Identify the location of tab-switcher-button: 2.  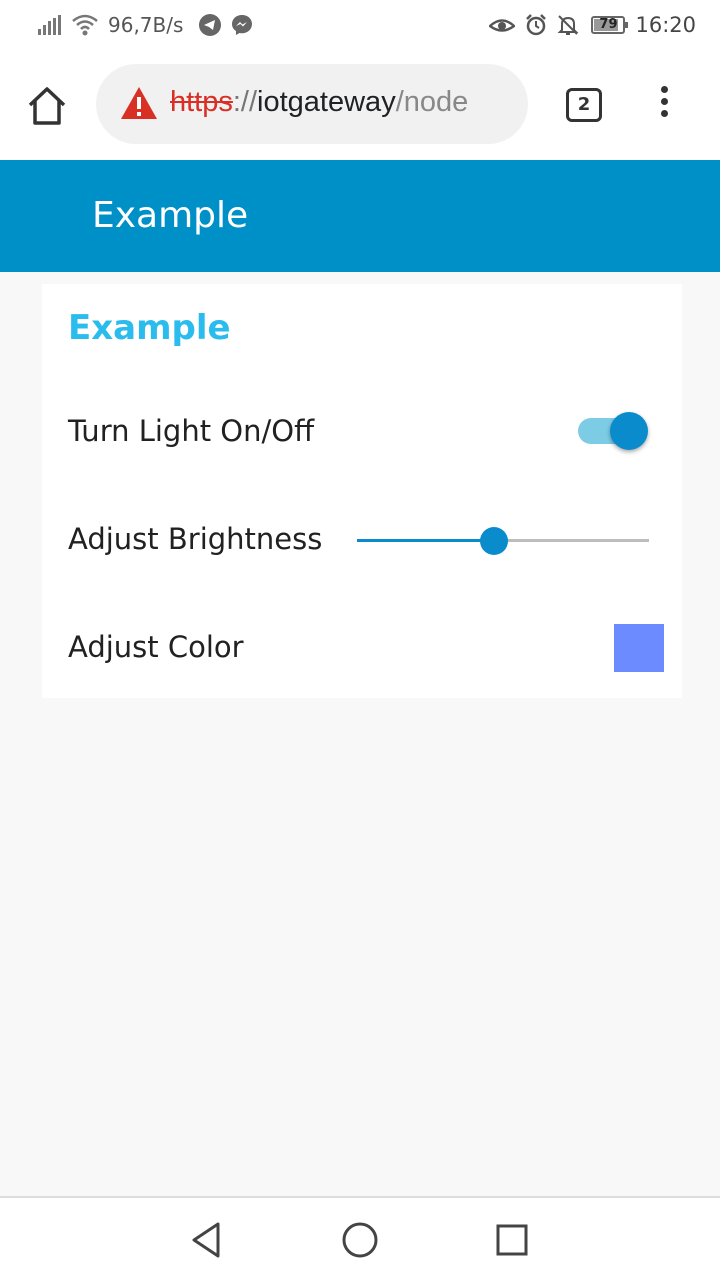
(584, 105).